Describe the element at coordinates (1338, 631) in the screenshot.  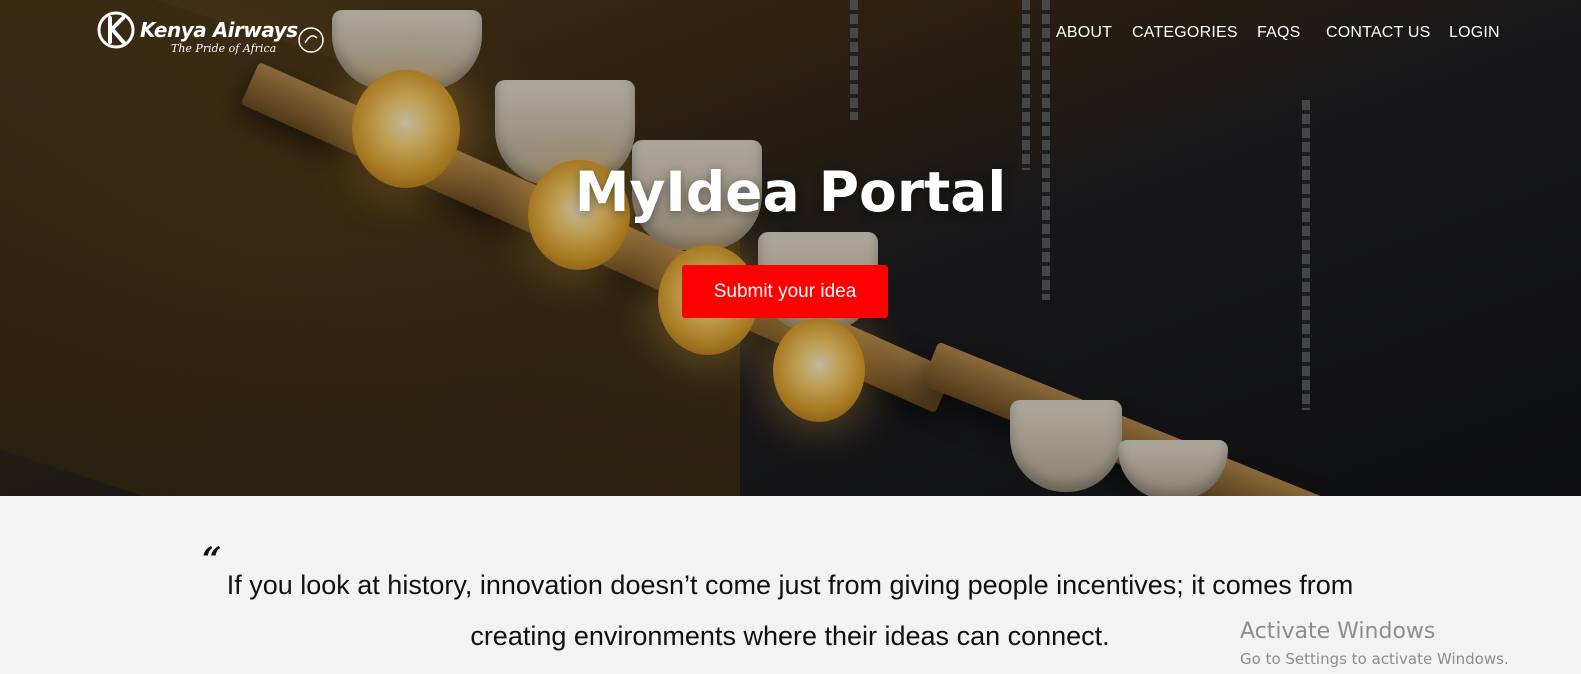
I see `activate-title: Activate Windows` at that location.